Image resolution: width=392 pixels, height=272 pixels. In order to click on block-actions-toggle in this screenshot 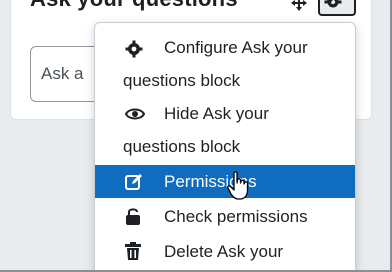, I will do `click(337, 8)`.